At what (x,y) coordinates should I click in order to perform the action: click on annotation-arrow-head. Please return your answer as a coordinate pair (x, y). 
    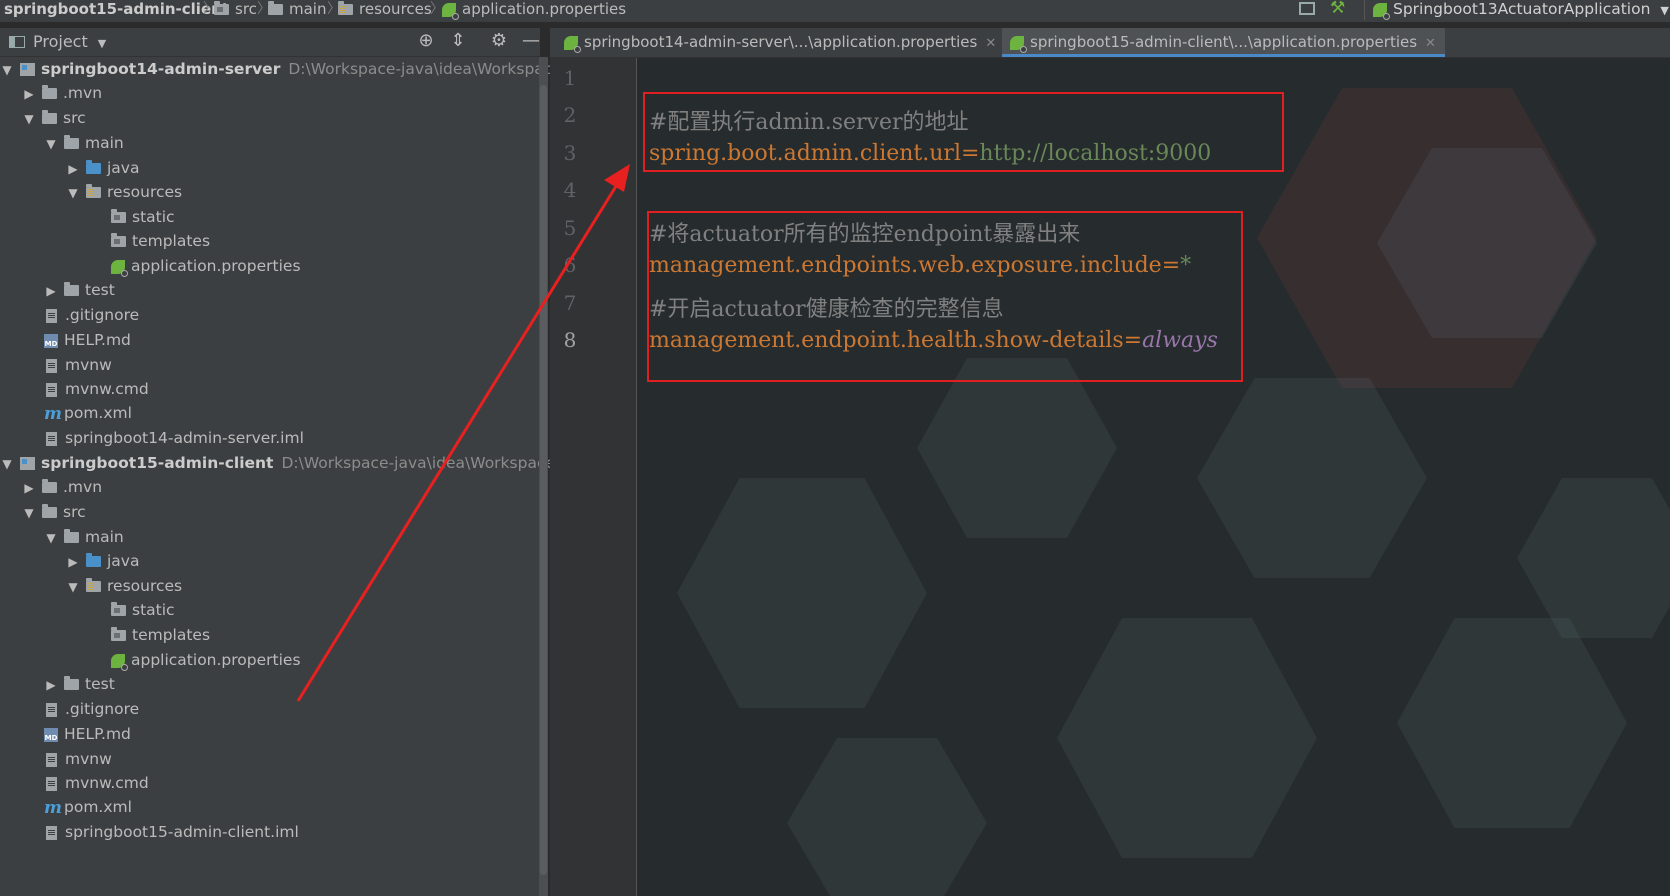
    Looking at the image, I should click on (617, 178).